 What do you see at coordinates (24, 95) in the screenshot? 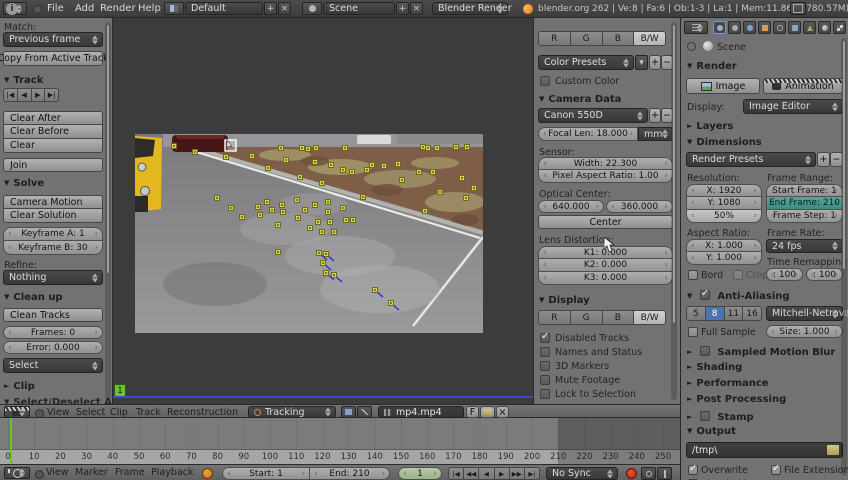
I see `track-backwards-button: ◀` at bounding box center [24, 95].